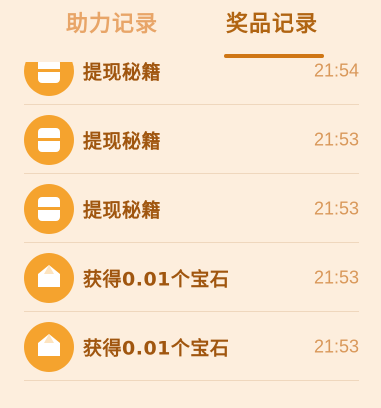 The height and width of the screenshot is (408, 381). I want to click on tab-assist-records: 助力记录, so click(112, 25).